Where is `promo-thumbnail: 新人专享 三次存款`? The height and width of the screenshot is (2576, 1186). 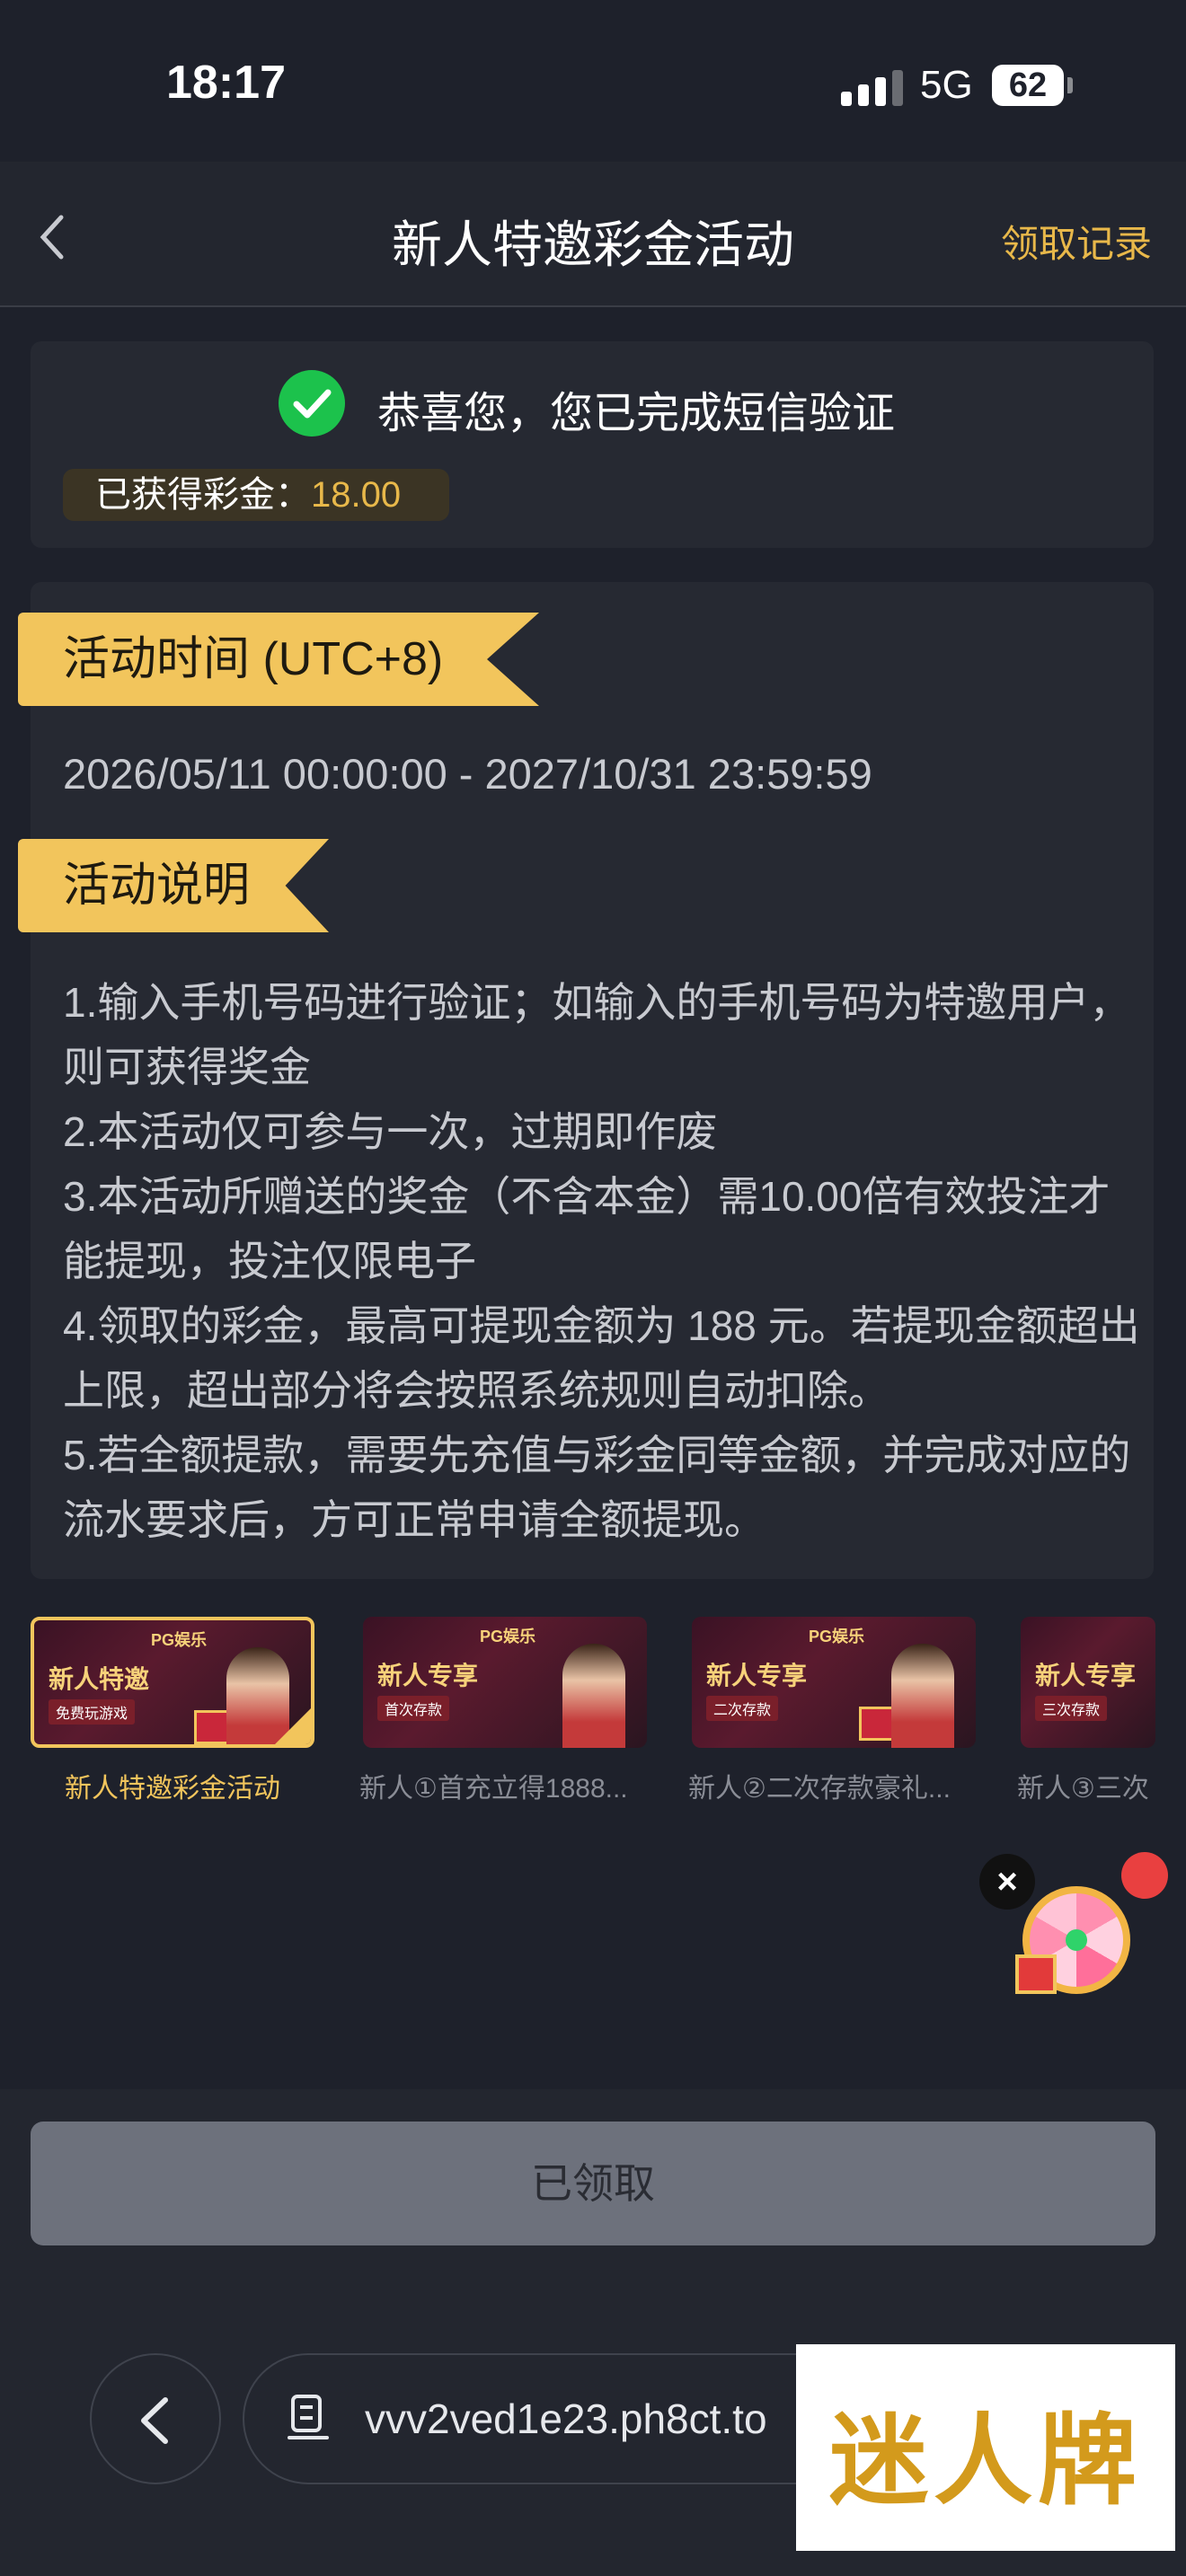
promo-thumbnail: 新人专享 三次存款 is located at coordinates (1088, 1682).